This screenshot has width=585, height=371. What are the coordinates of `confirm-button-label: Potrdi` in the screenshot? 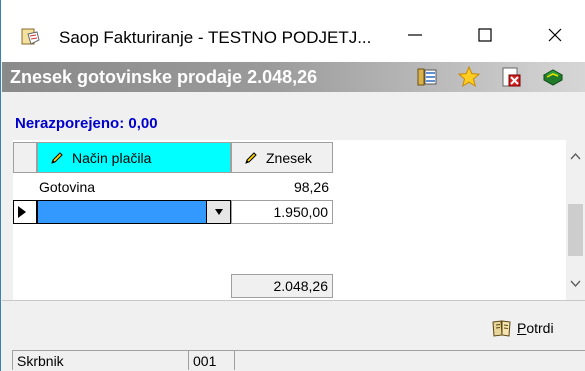 It's located at (535, 328).